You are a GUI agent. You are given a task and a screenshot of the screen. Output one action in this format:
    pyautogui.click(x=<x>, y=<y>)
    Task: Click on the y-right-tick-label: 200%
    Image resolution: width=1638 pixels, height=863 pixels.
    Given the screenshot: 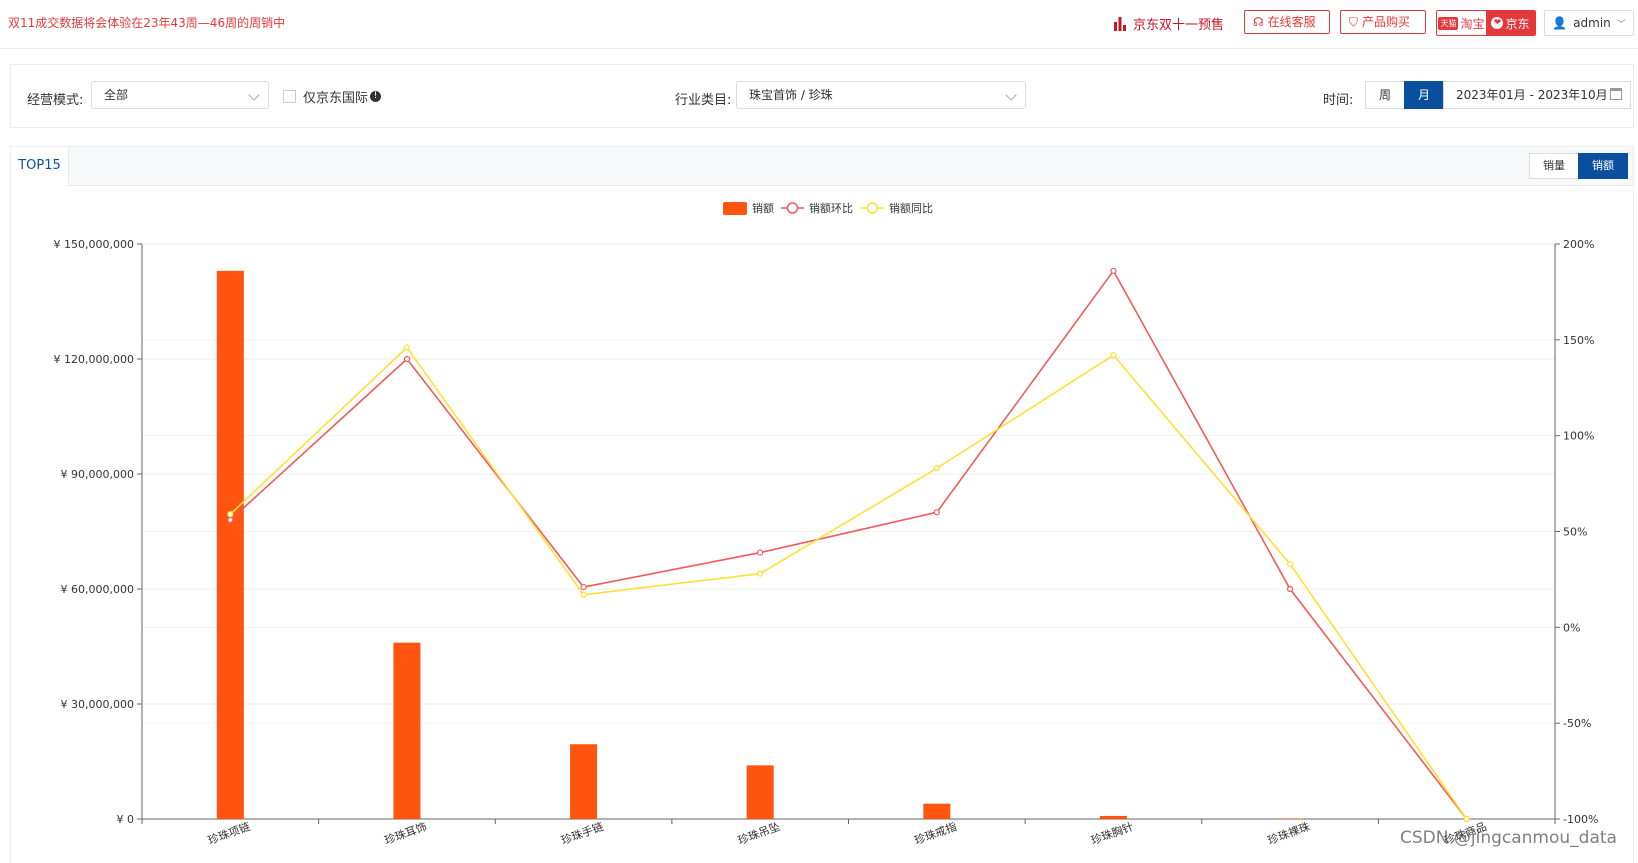 What is the action you would take?
    pyautogui.click(x=1578, y=244)
    